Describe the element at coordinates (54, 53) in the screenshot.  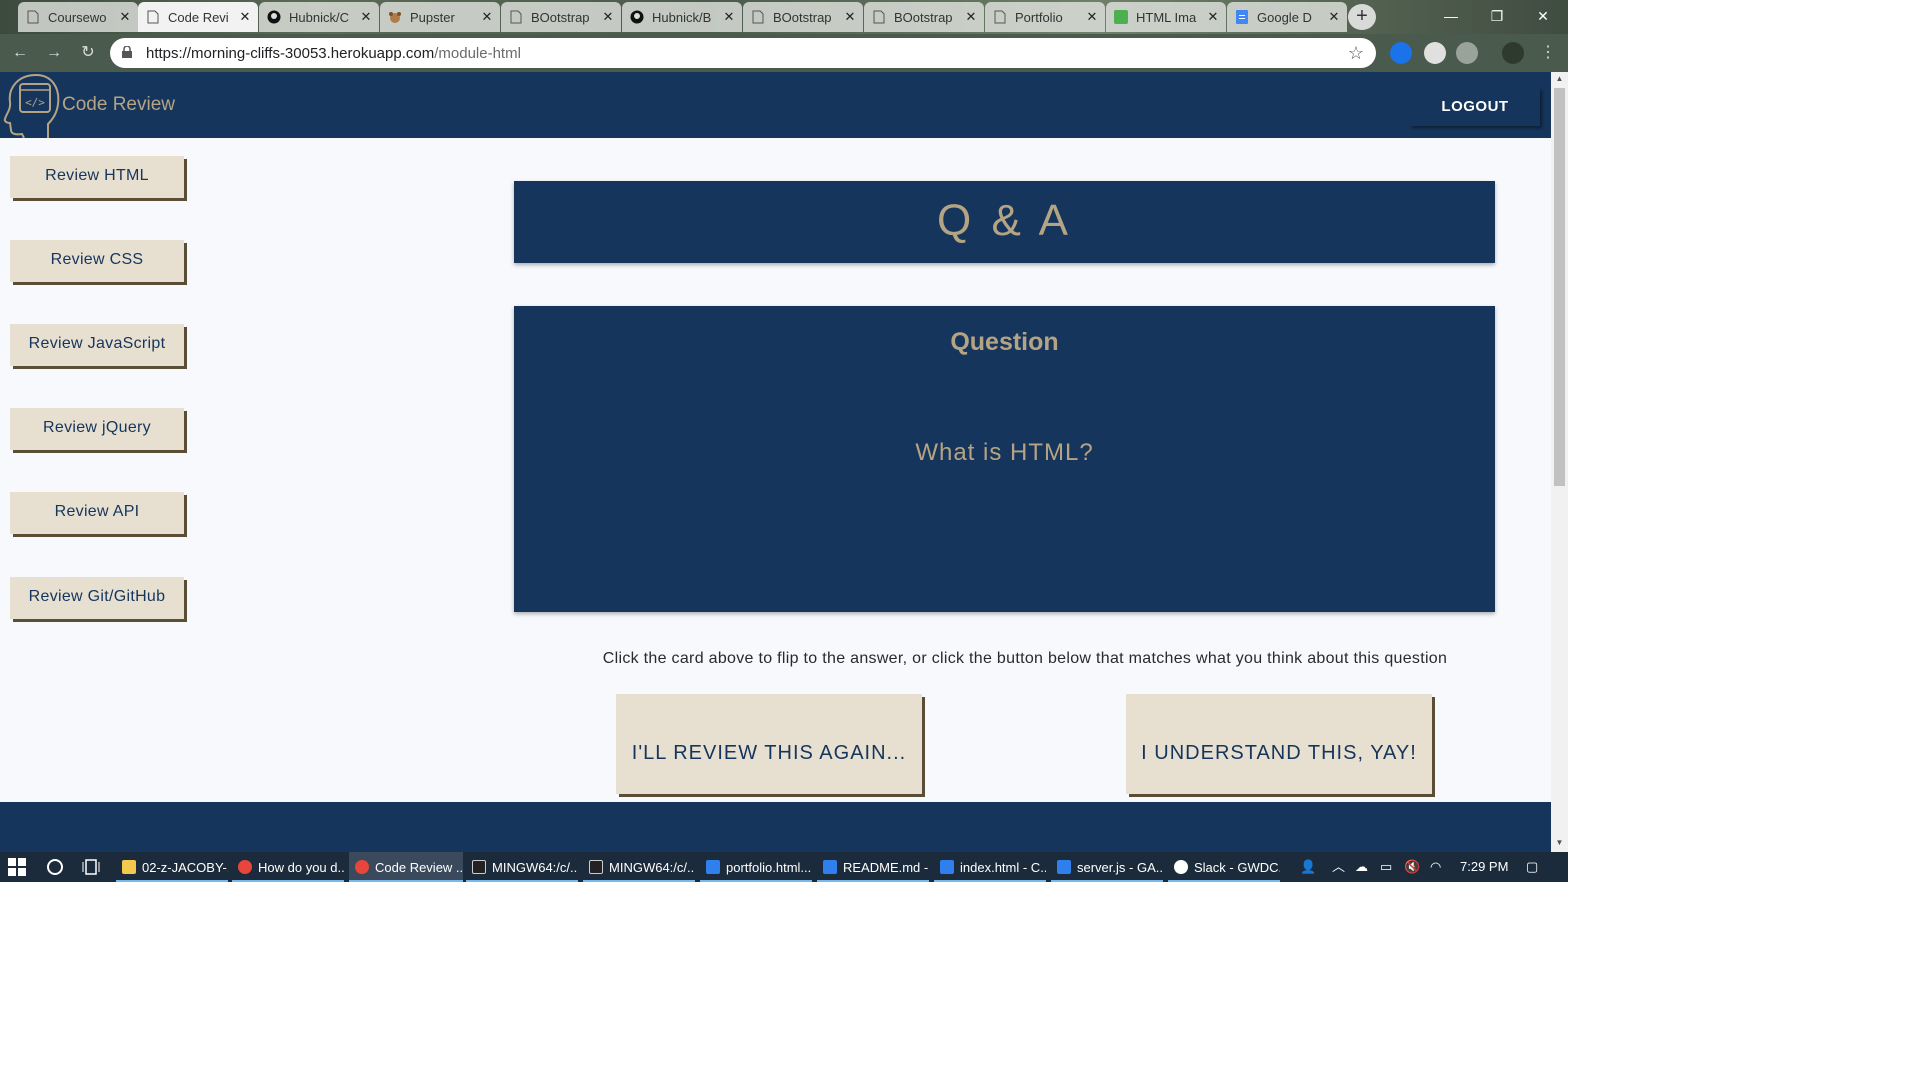
I see `forward-icon: →` at that location.